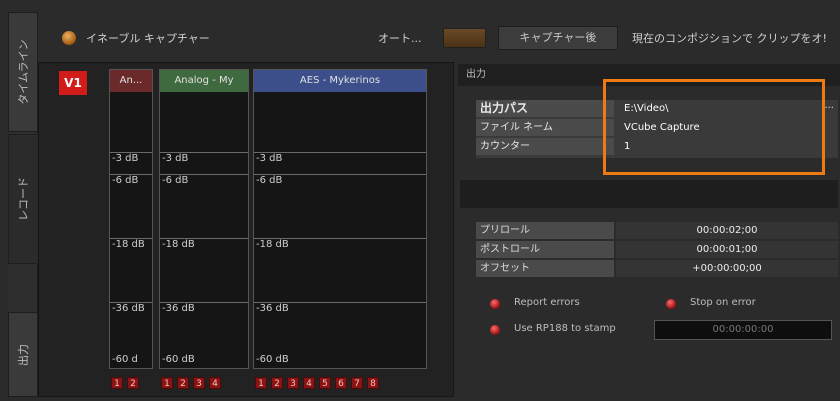 This screenshot has width=840, height=401. I want to click on property-row-postroll: ポストロール 00:00:01;00, so click(657, 249).